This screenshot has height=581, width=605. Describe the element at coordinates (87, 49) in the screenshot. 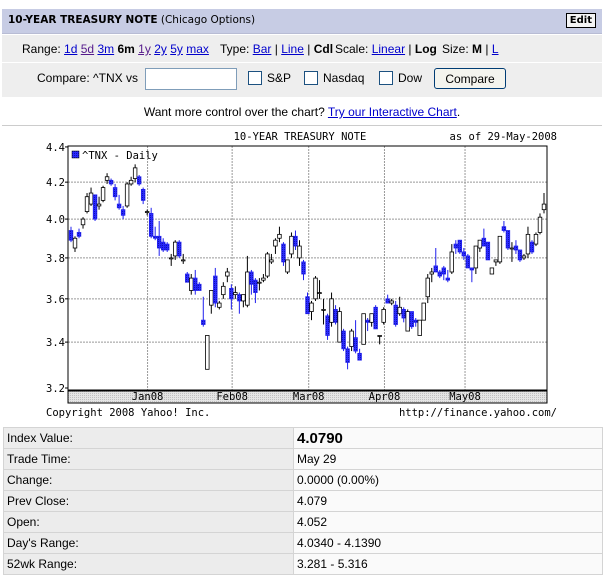

I see `range-5d: 5d` at that location.